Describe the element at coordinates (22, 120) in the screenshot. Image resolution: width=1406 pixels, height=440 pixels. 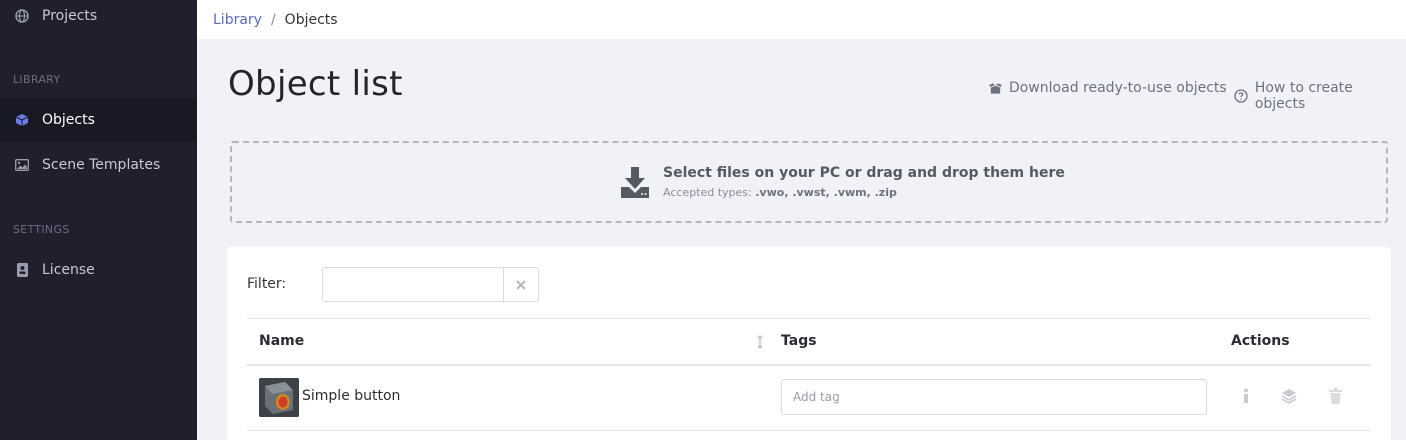
I see `cube-icon` at that location.